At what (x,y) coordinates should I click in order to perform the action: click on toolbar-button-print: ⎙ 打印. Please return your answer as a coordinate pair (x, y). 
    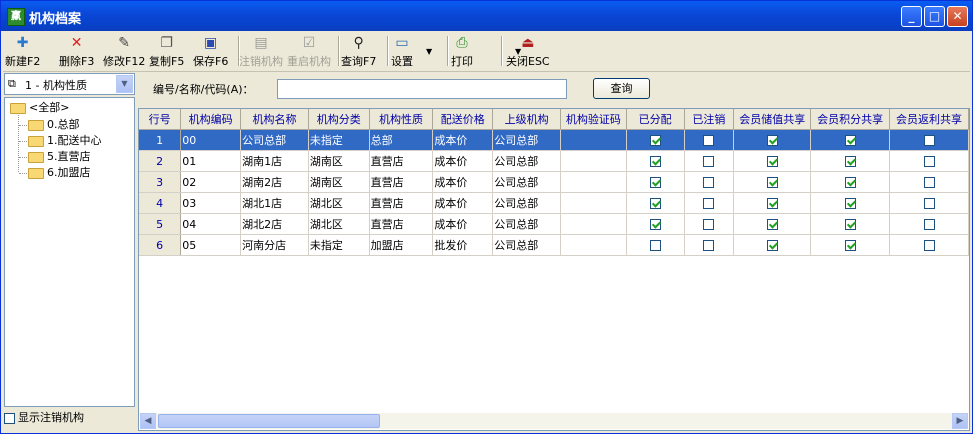
    Looking at the image, I should click on (462, 51).